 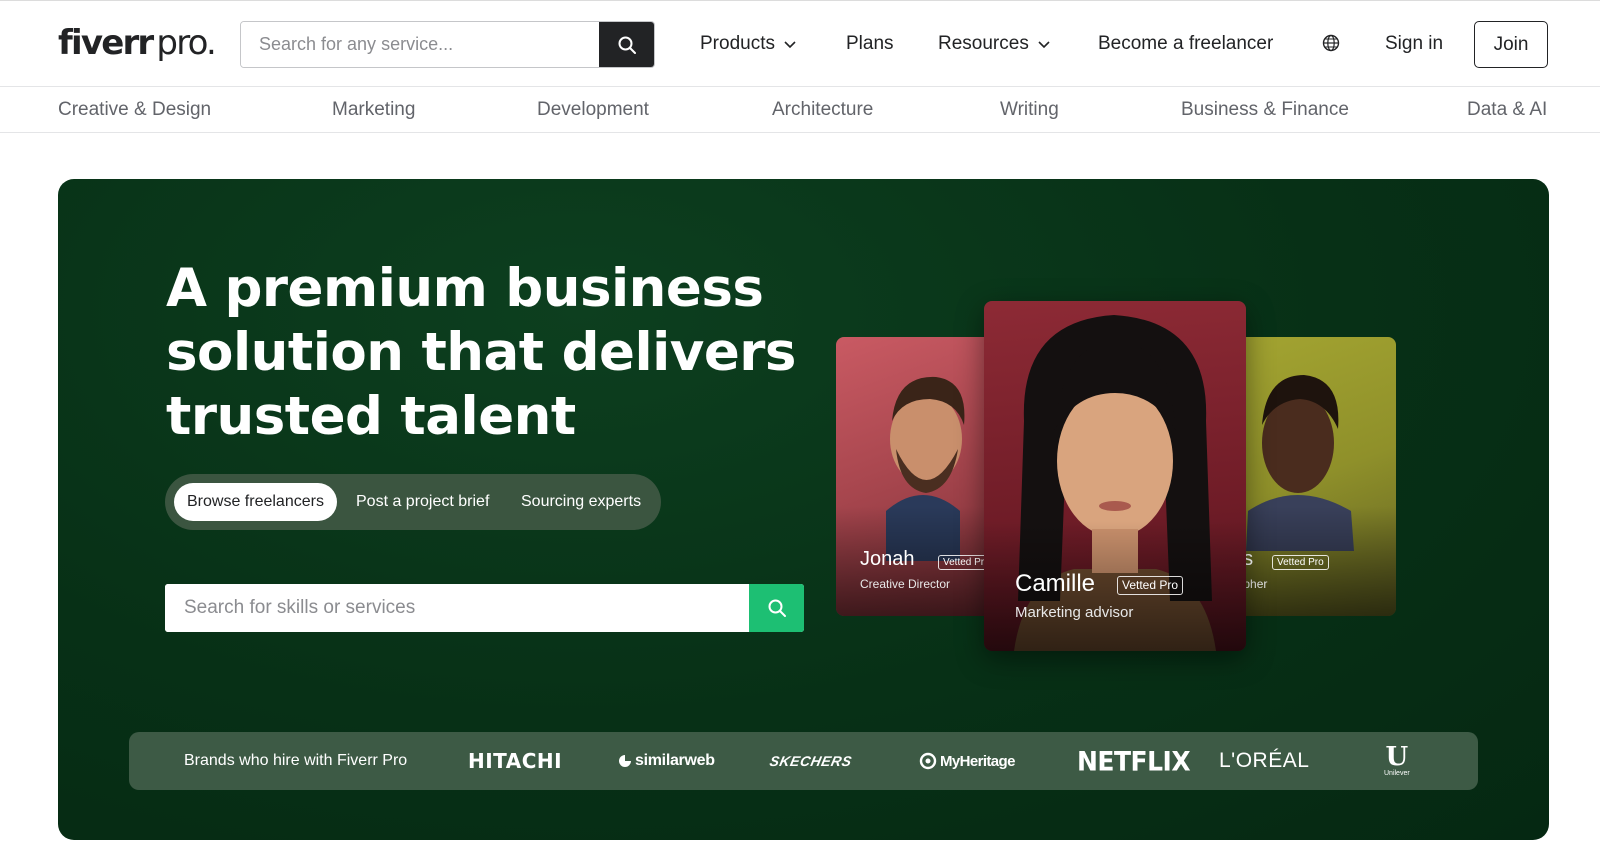 I want to click on category-development: Development, so click(x=593, y=110).